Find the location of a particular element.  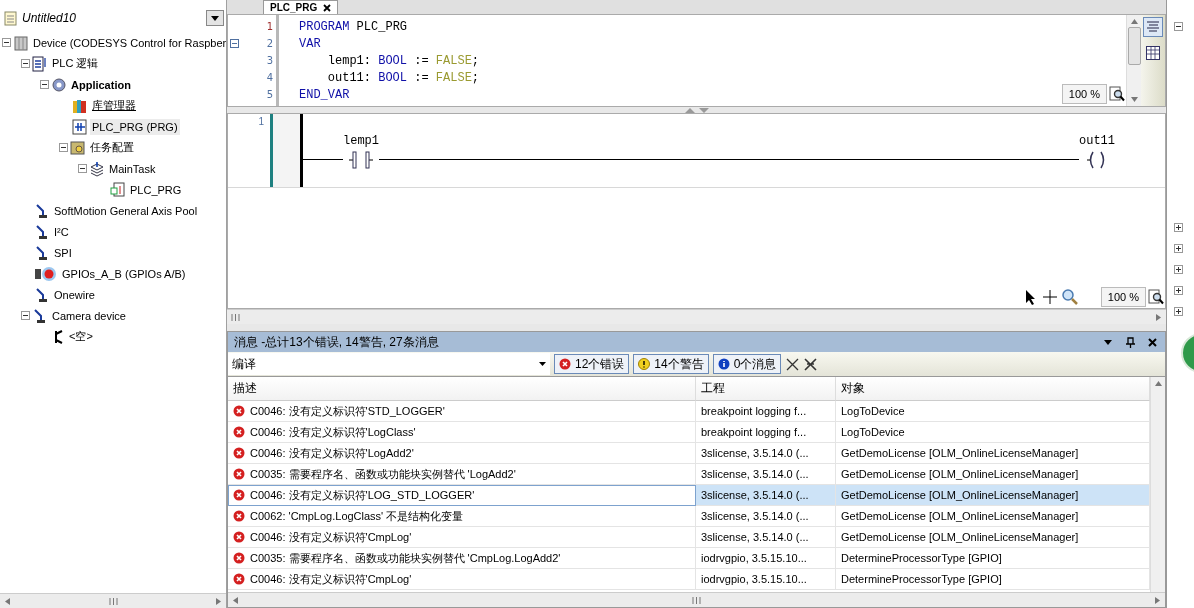

table-cell: C0046: 没有定义标识符'STD_LOGGER' is located at coordinates (462, 411).